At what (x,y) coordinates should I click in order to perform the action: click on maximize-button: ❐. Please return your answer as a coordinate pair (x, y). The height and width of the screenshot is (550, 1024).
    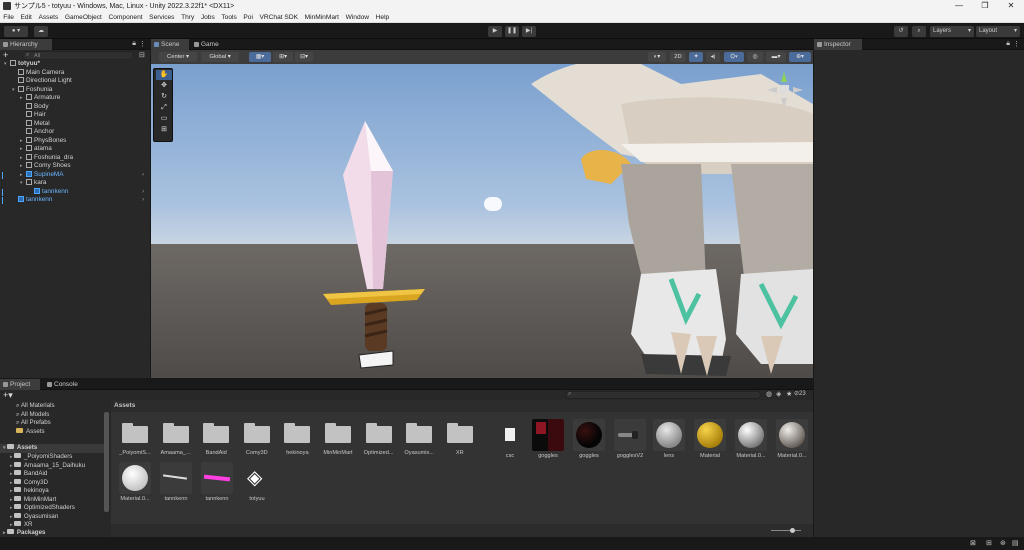
    Looking at the image, I should click on (985, 6).